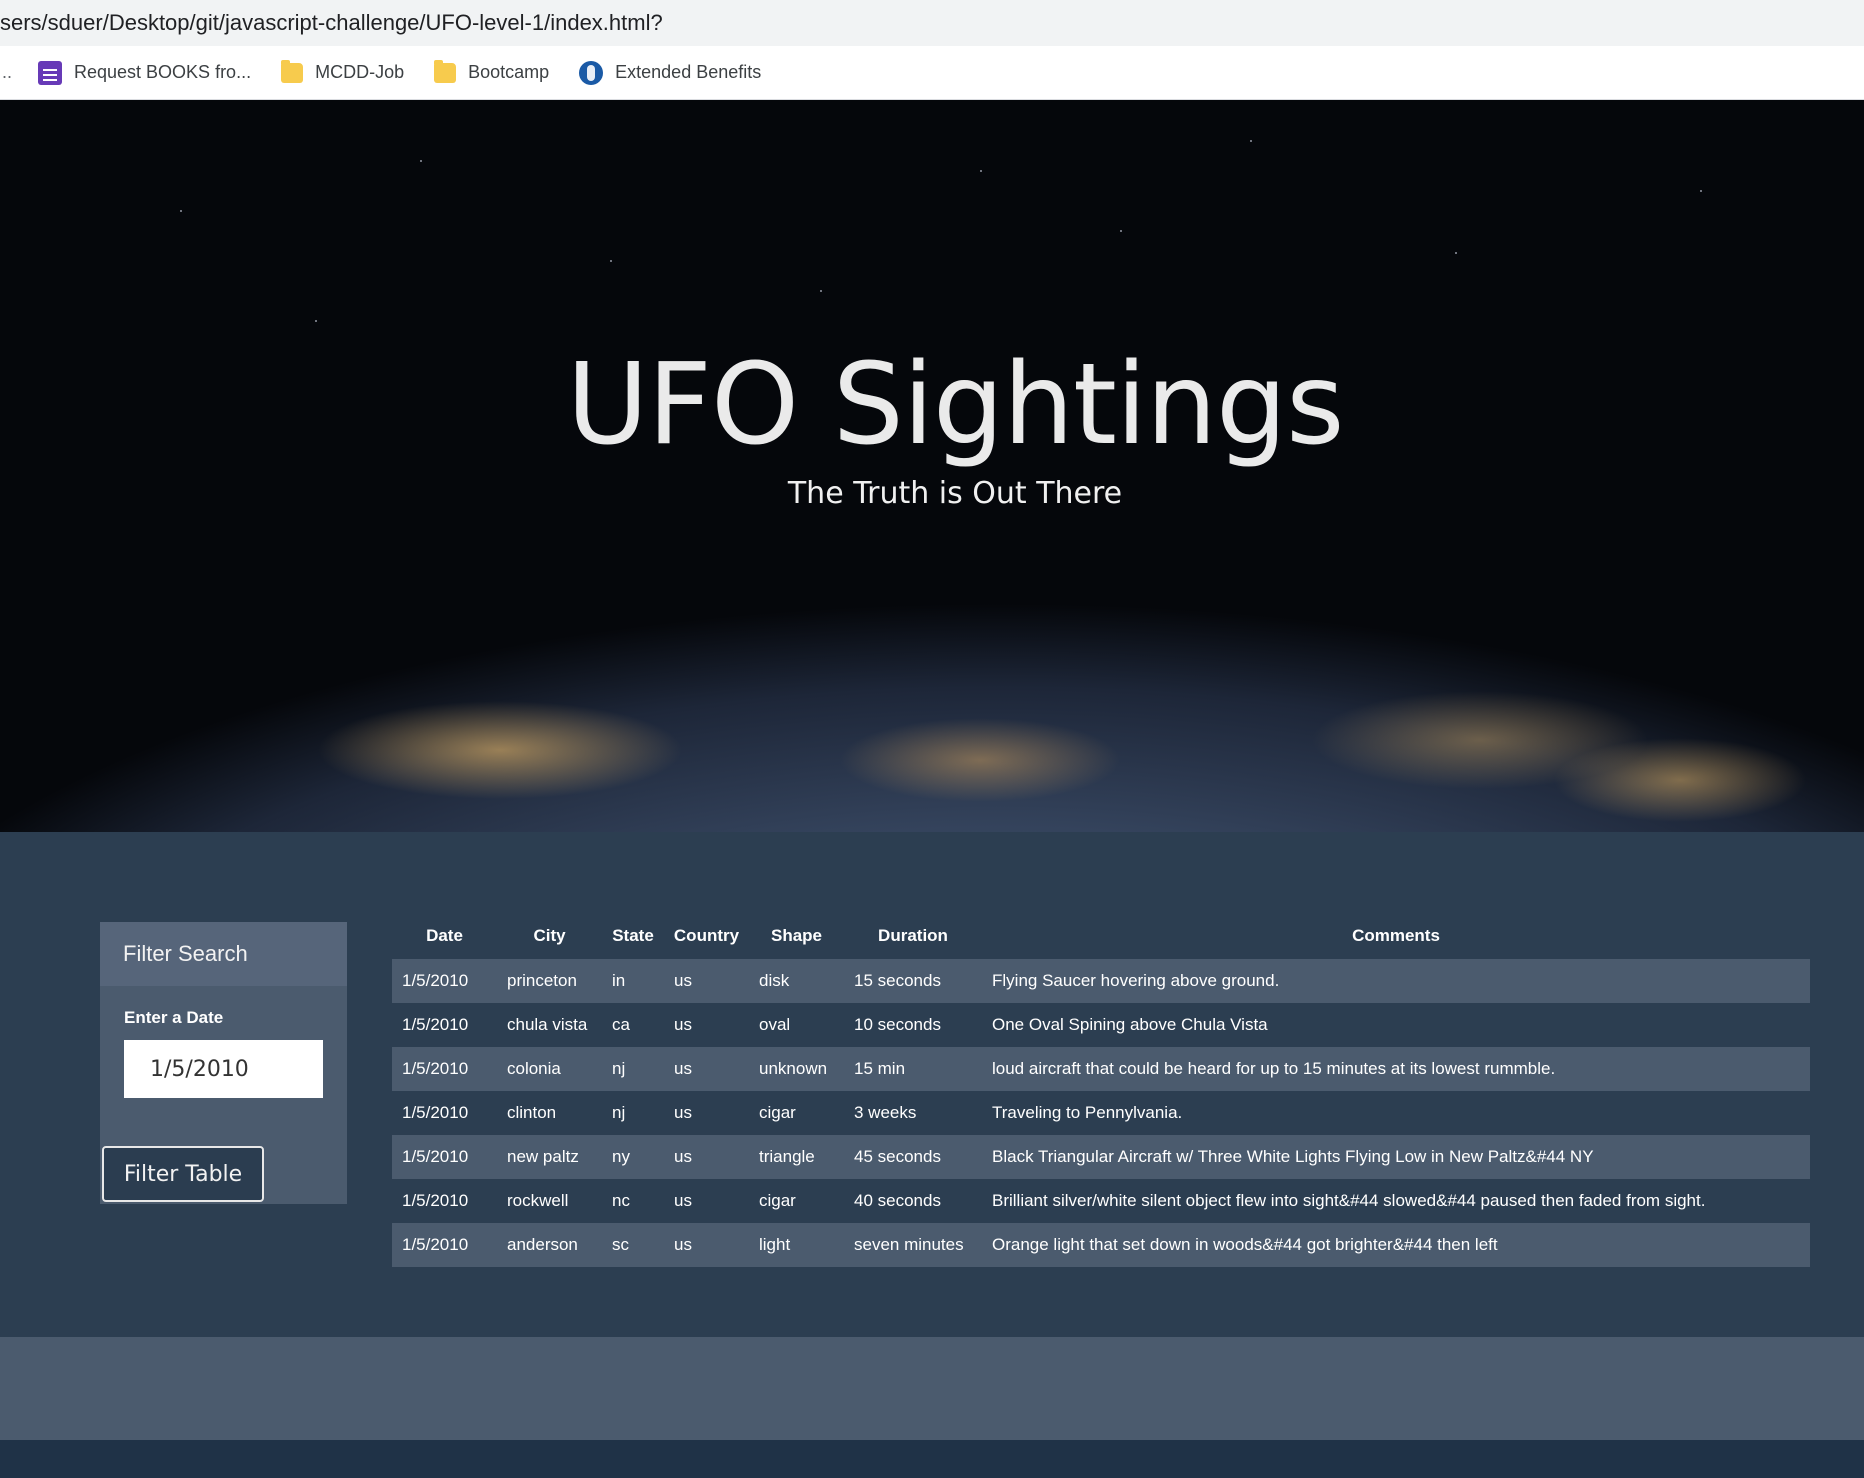 This screenshot has height=1478, width=1864. I want to click on cell-duration: 3 weeks, so click(885, 1112).